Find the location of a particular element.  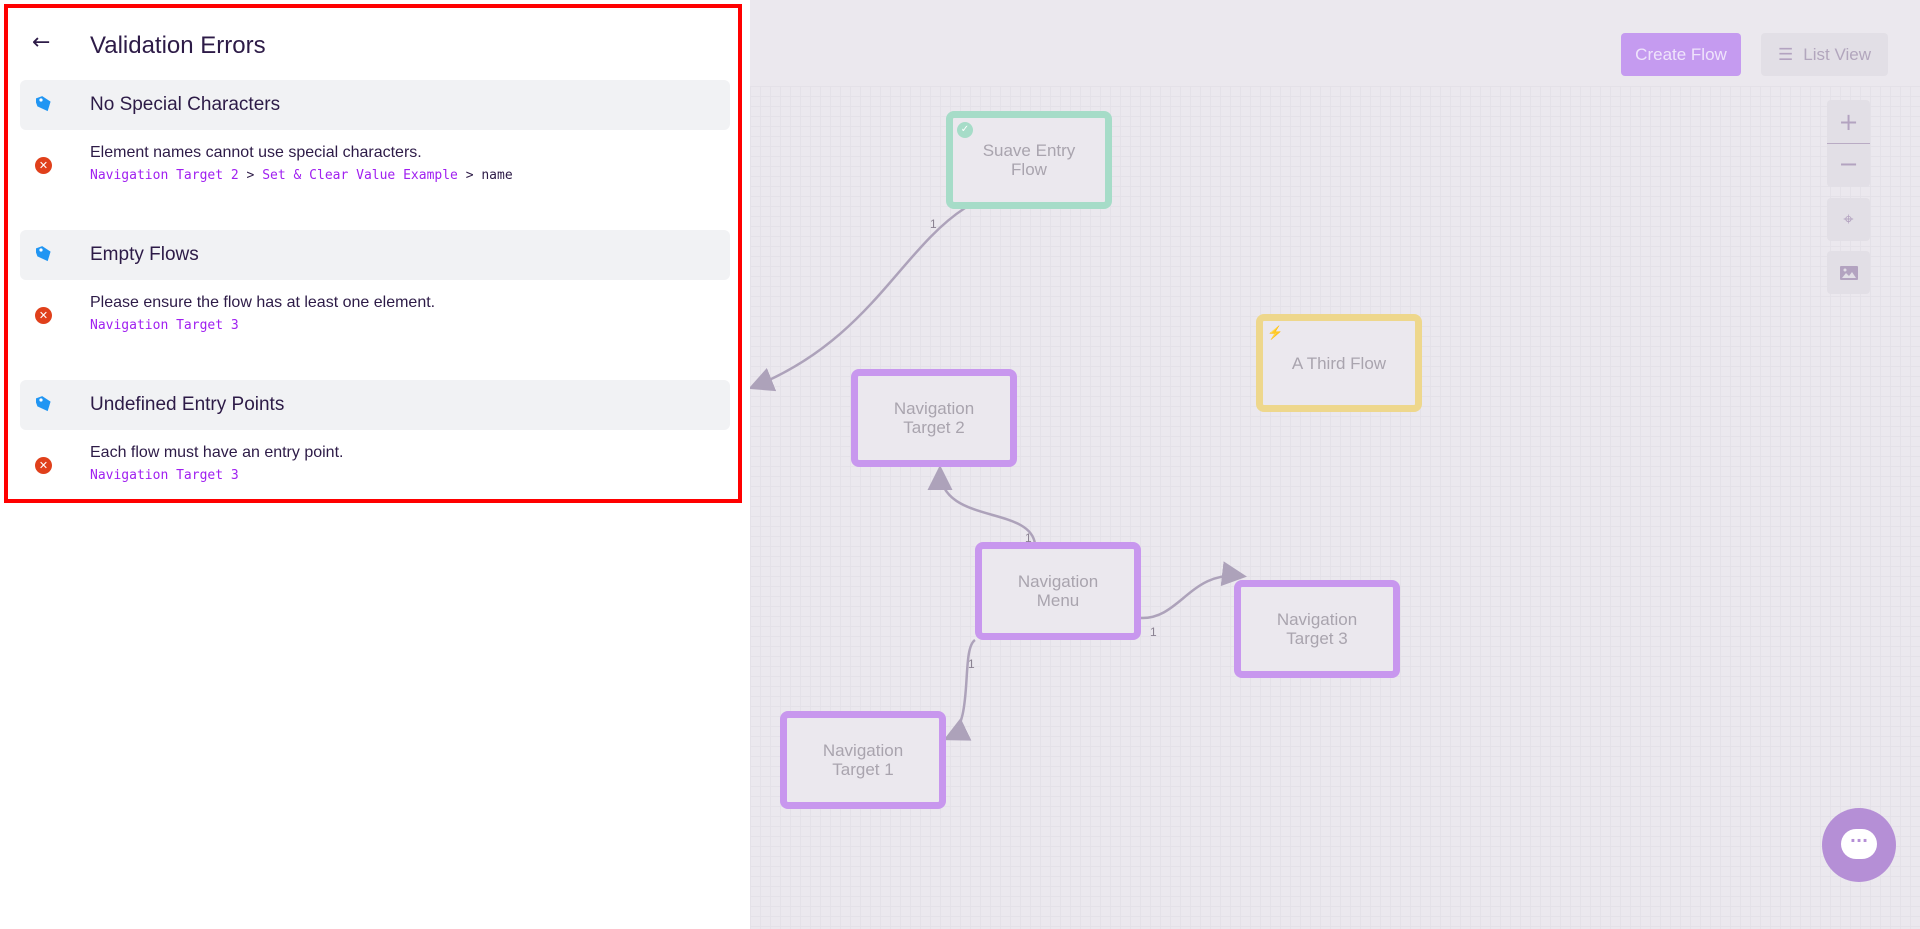

path-link: Navigation Target 2 is located at coordinates (164, 175).